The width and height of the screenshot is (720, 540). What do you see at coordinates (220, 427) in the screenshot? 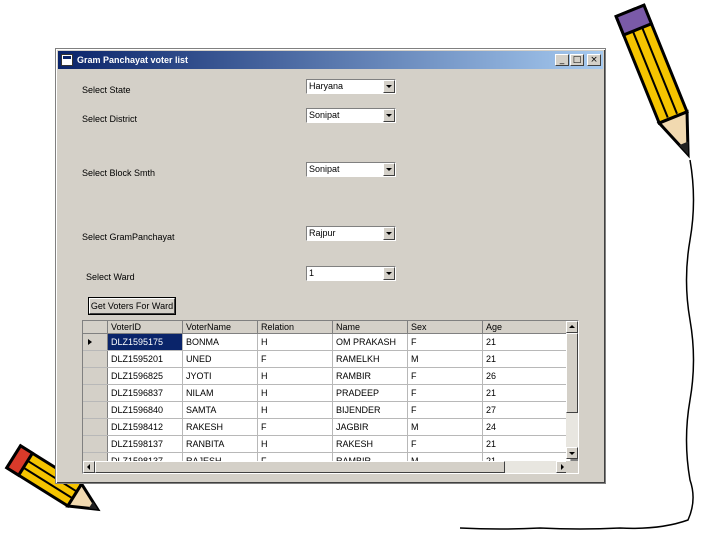
I see `cell-voter-name: RAKESH` at bounding box center [220, 427].